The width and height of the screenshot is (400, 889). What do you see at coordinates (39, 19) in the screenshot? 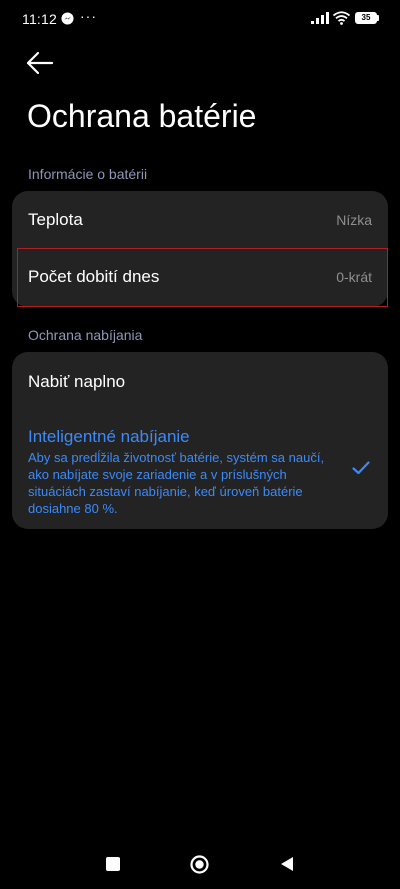
I see `status-time: 11:12` at bounding box center [39, 19].